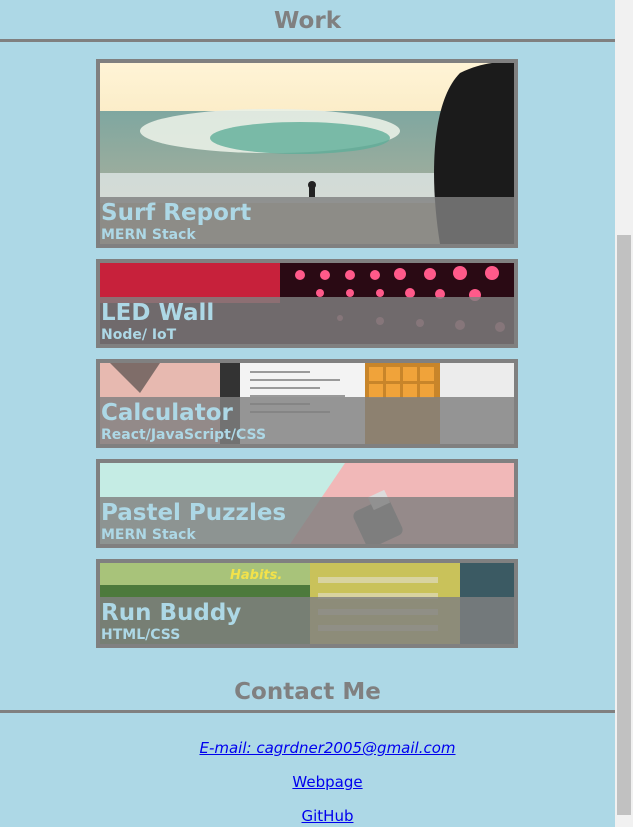 The image size is (633, 827). What do you see at coordinates (624, 525) in the screenshot?
I see `scrollbar-thumb` at bounding box center [624, 525].